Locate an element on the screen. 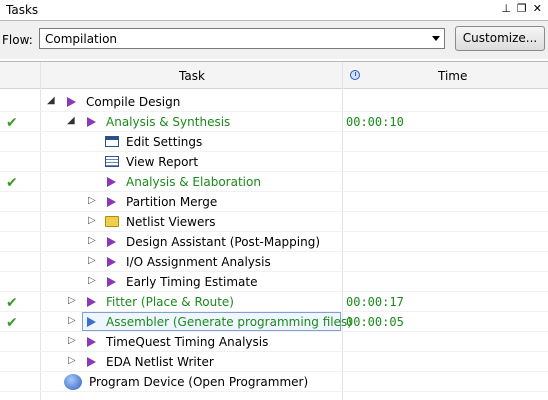 This screenshot has height=400, width=548. task-row: ◢ Compile Design is located at coordinates (274, 102).